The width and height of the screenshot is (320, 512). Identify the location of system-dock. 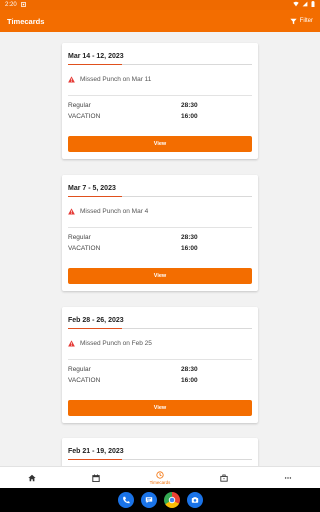
(160, 500).